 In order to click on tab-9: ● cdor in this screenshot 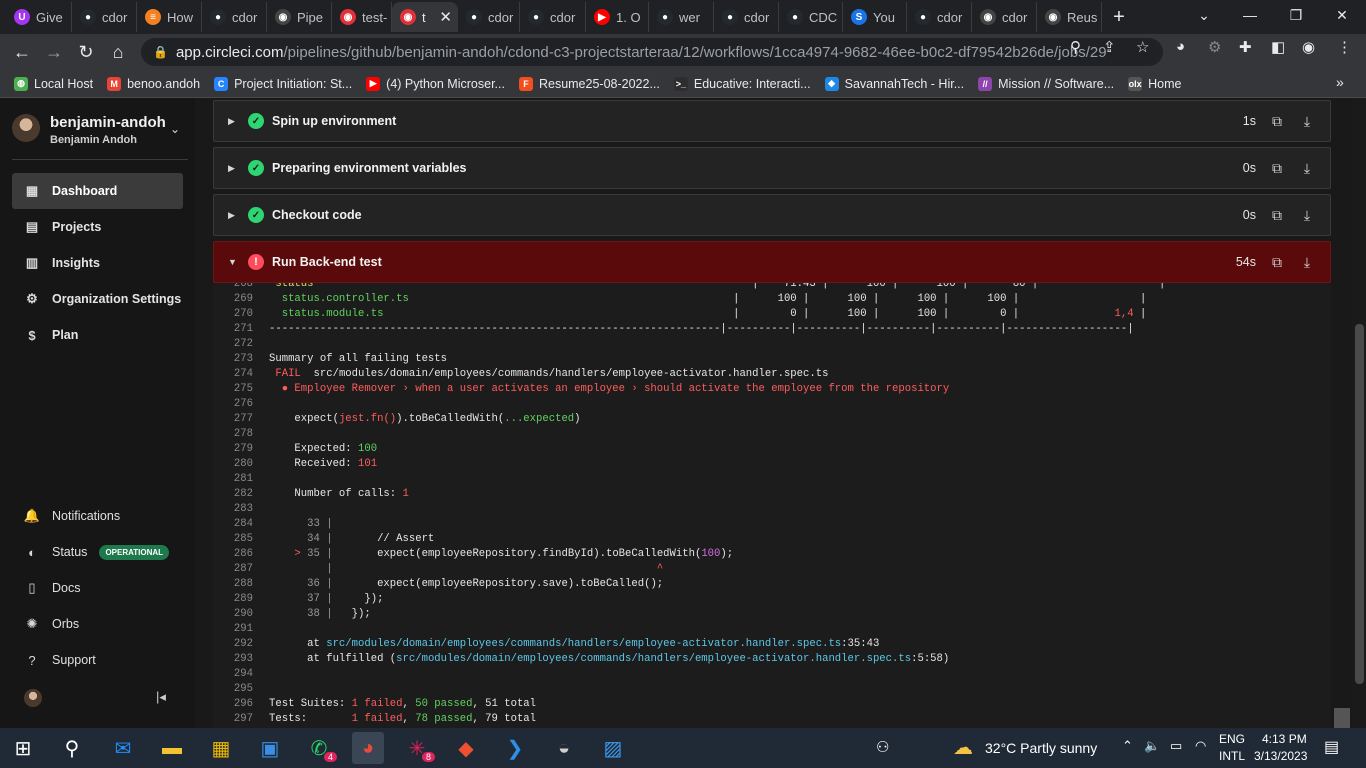, I will do `click(553, 17)`.